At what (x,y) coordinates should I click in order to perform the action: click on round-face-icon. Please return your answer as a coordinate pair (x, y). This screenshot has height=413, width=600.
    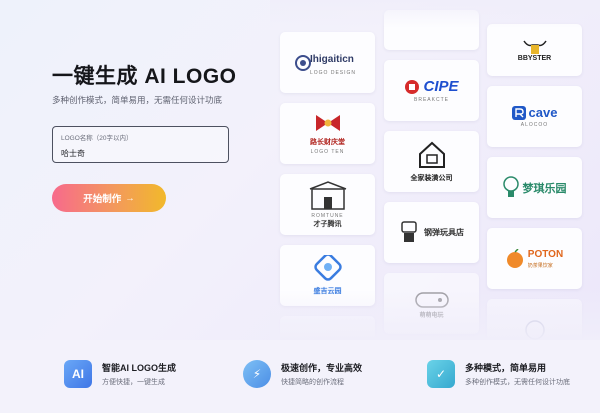
    Looking at the image, I should click on (534, 329).